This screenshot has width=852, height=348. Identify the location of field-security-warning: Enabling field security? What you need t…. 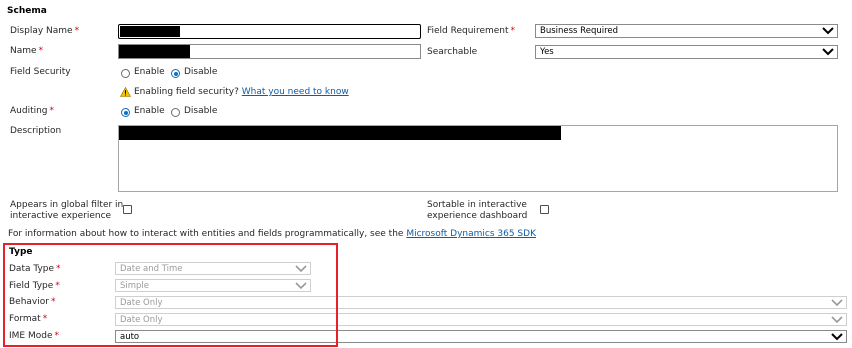
(241, 92).